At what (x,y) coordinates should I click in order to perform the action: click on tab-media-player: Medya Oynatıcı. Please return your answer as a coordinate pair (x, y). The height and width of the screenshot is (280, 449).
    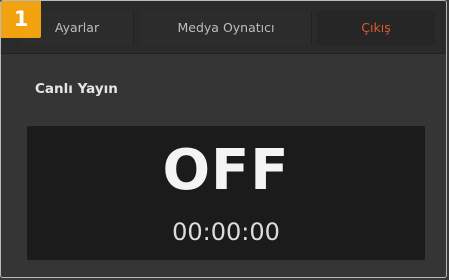
    Looking at the image, I should click on (226, 28).